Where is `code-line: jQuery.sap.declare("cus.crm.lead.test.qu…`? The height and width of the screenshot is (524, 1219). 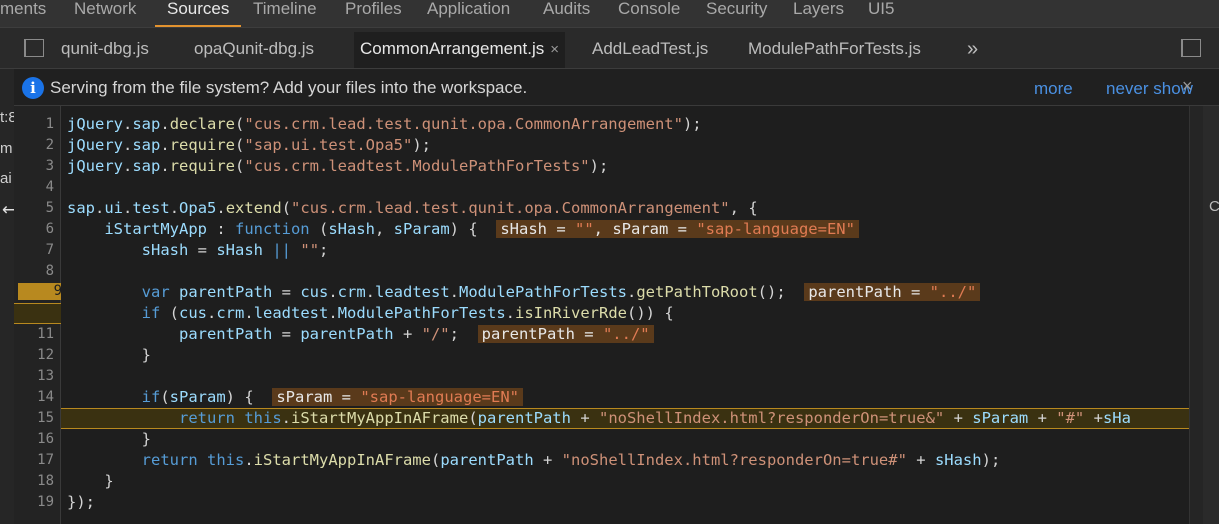 code-line: jQuery.sap.declare("cus.crm.lead.test.qu… is located at coordinates (384, 124).